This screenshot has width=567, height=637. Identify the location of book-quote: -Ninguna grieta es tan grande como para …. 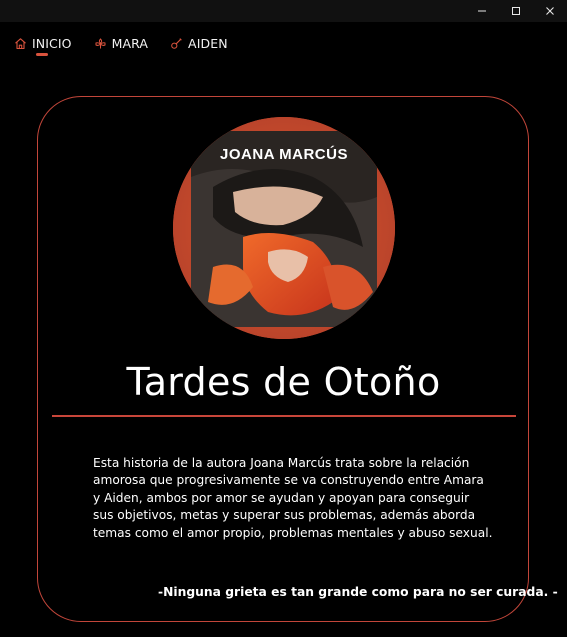
(358, 592).